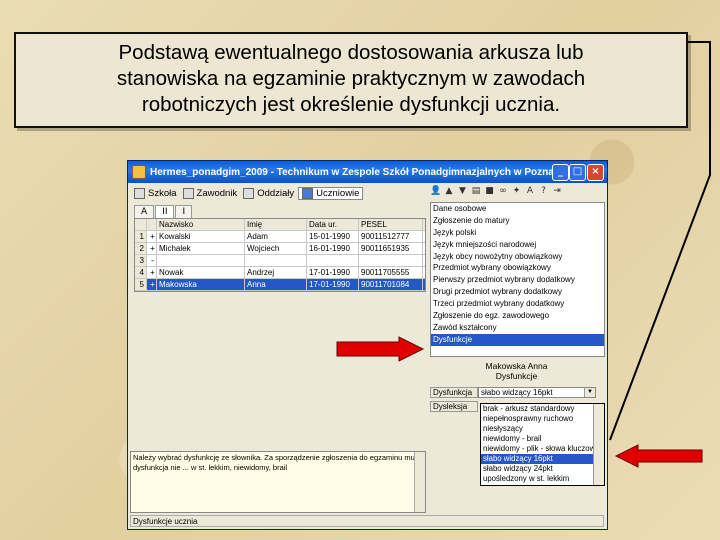 This screenshot has width=720, height=540. Describe the element at coordinates (449, 191) in the screenshot. I see `arrow-up-icon: ▲` at that location.